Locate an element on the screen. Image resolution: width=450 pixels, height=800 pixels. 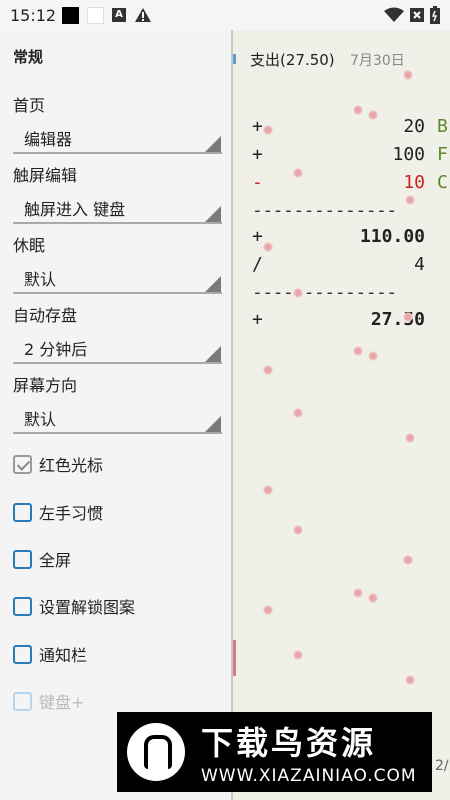
checkbox-label: 键盘+ is located at coordinates (62, 702).